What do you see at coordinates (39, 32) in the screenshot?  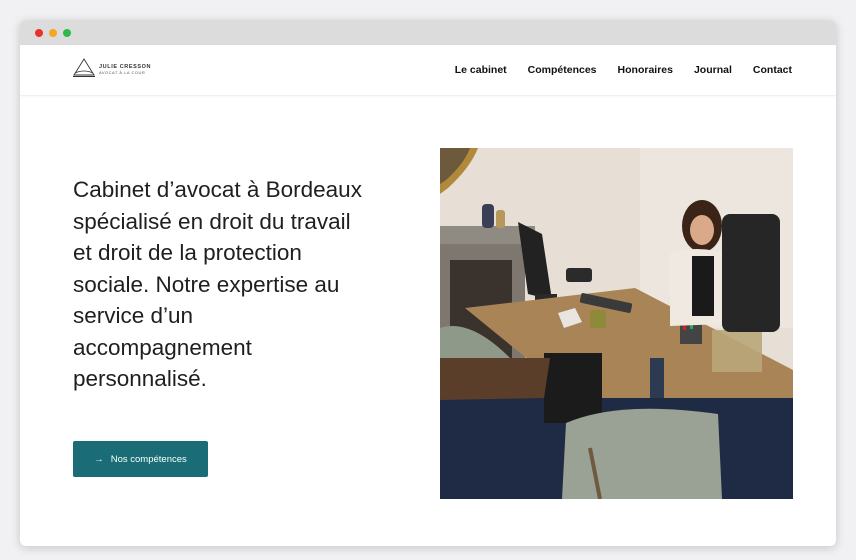 I see `close-dot` at bounding box center [39, 32].